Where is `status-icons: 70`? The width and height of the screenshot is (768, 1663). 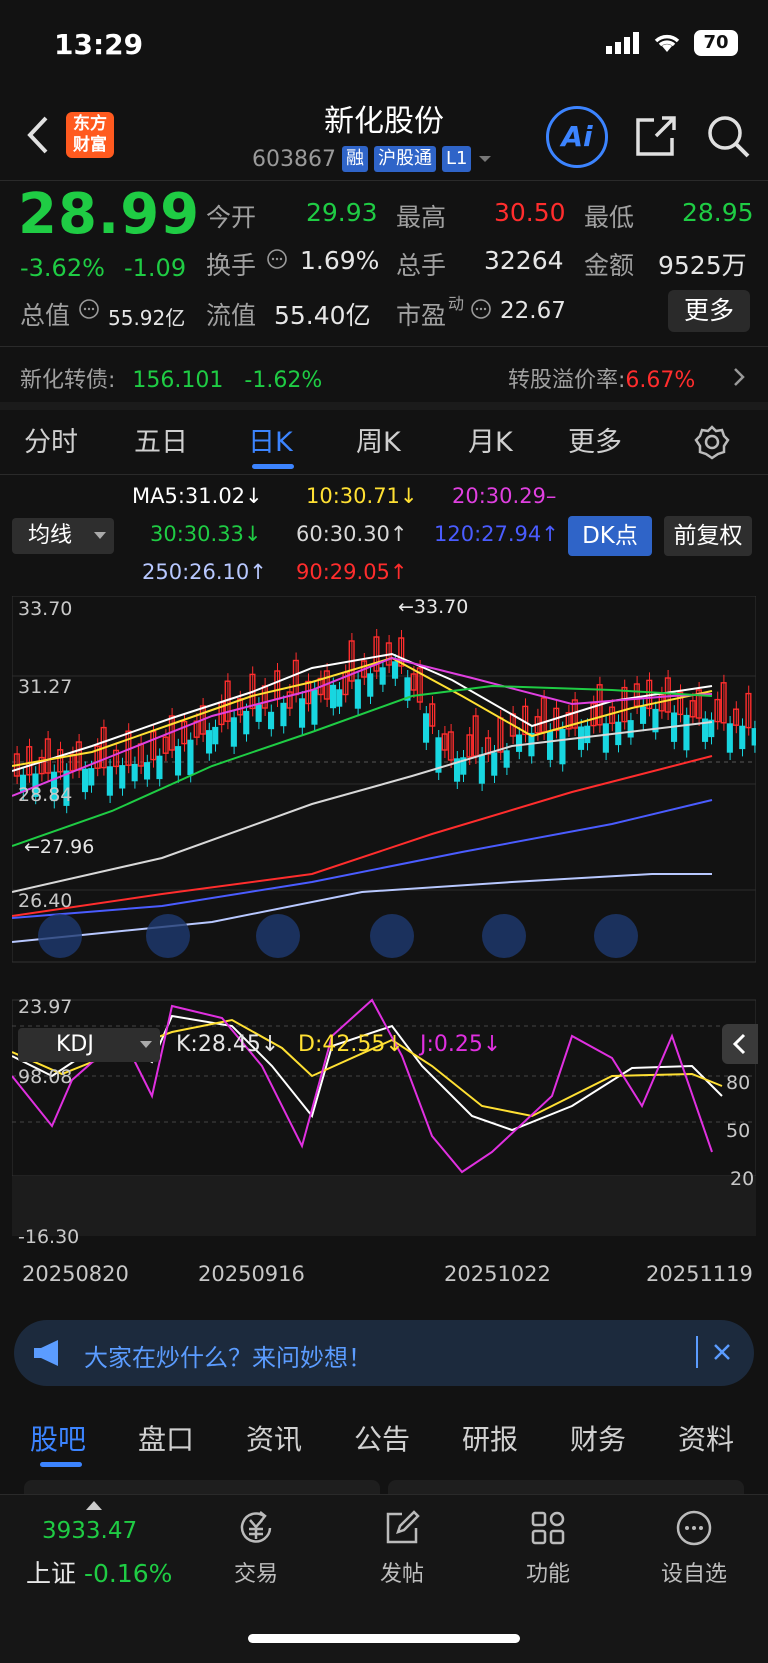
status-icons: 70 is located at coordinates (672, 43).